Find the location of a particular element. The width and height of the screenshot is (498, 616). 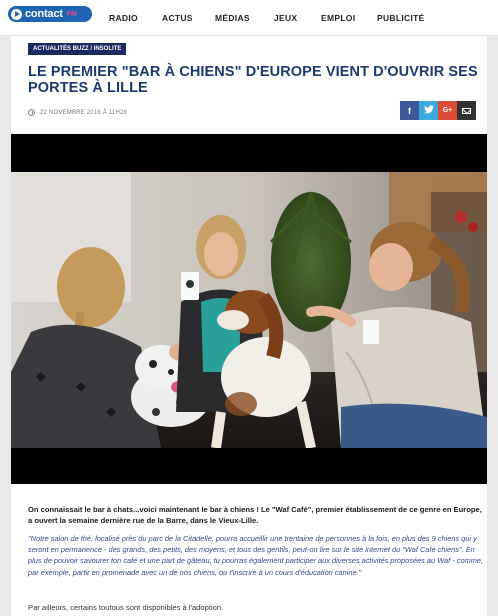

play-icon is located at coordinates (16, 14).